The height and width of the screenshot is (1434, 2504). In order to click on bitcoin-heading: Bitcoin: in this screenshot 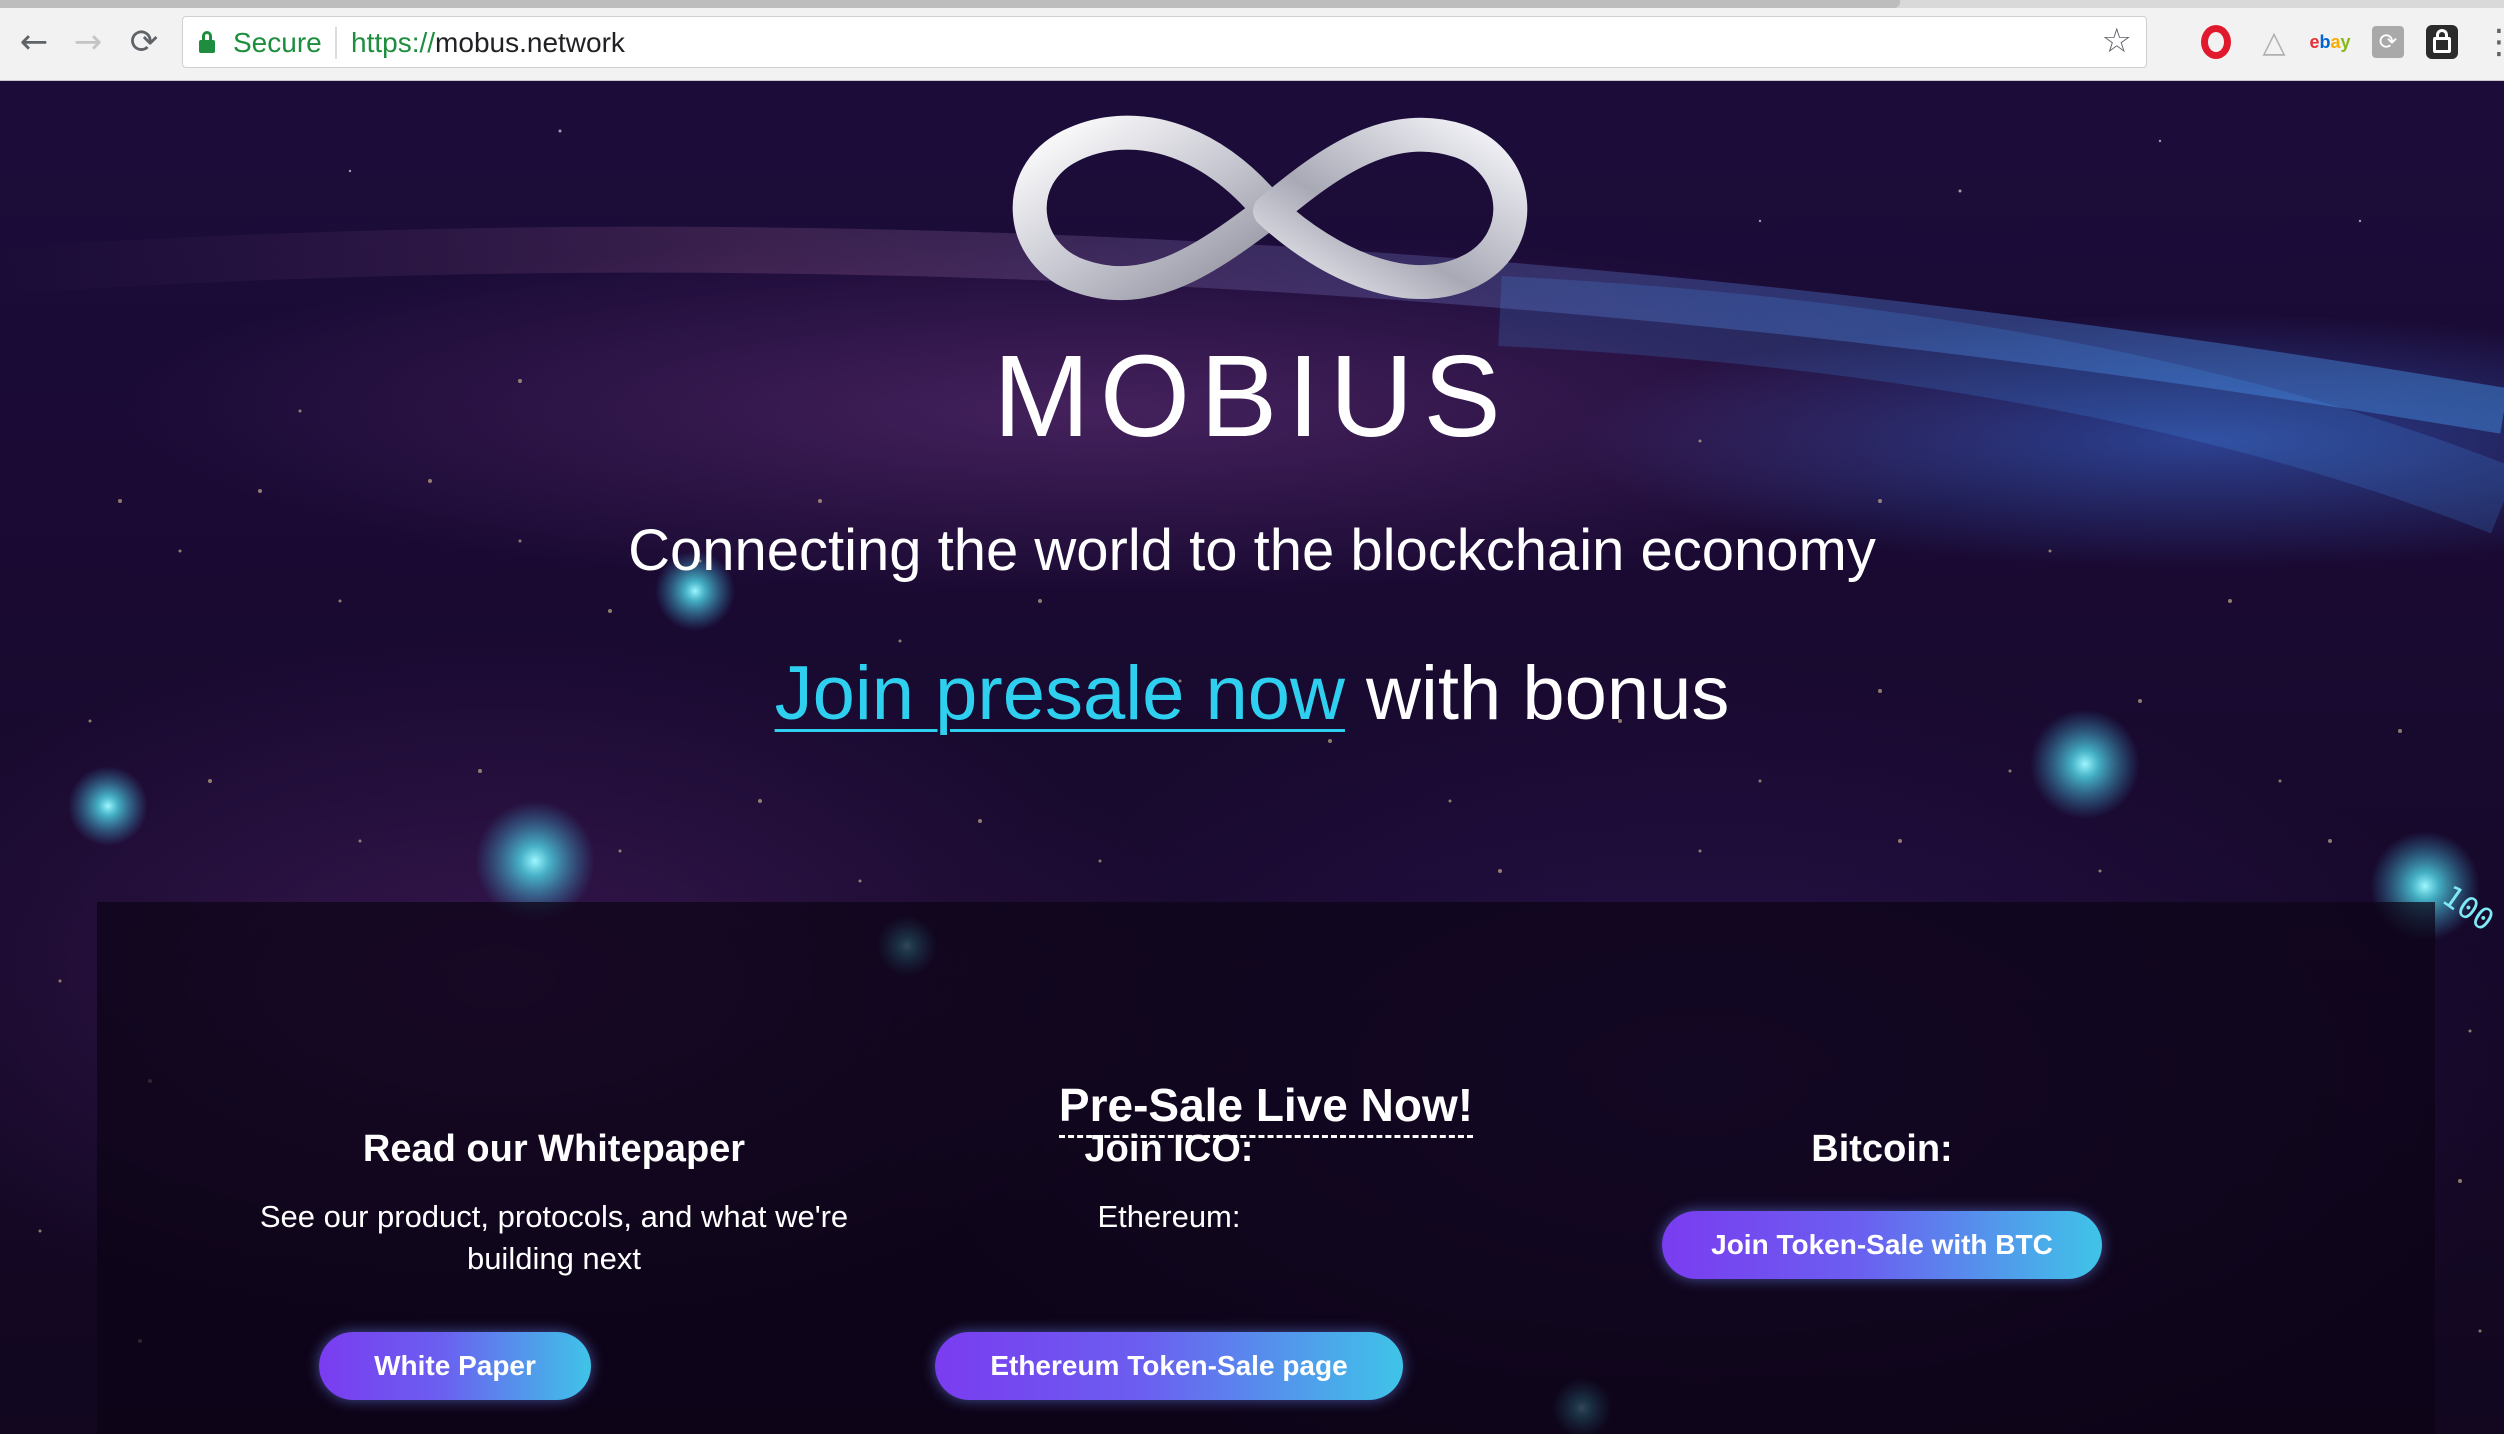, I will do `click(1882, 1149)`.